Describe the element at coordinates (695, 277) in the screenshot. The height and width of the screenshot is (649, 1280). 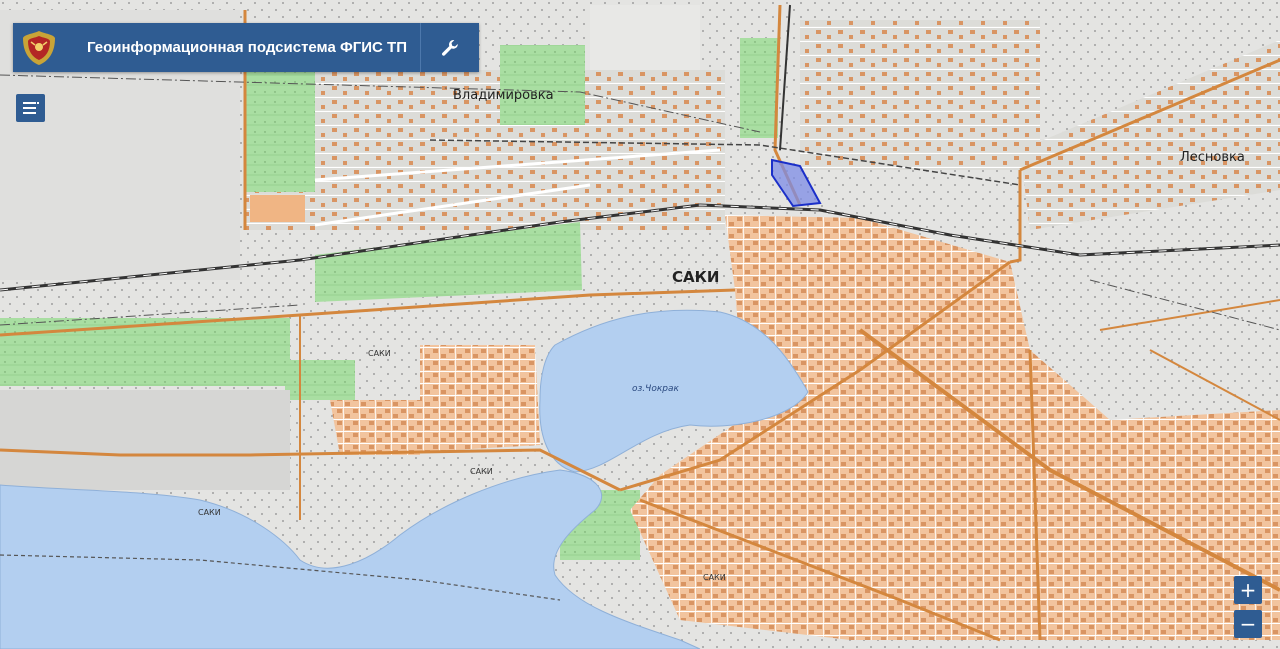
I see `city-label-saki: САКИ` at that location.